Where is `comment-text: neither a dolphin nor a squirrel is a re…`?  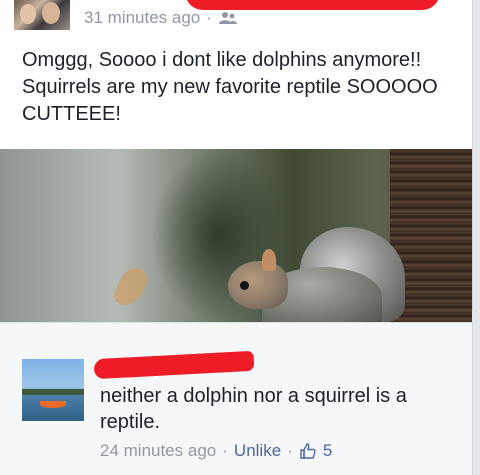 comment-text: neither a dolphin nor a squirrel is a re… is located at coordinates (253, 409).